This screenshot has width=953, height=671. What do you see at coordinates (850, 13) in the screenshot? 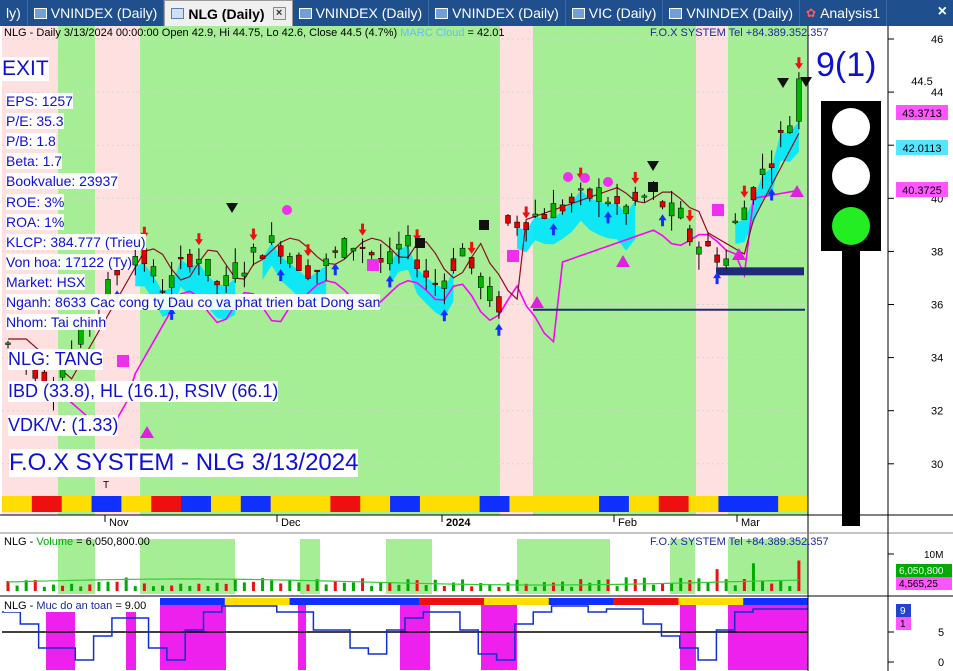
I see `tab-label: Analysis1` at bounding box center [850, 13].